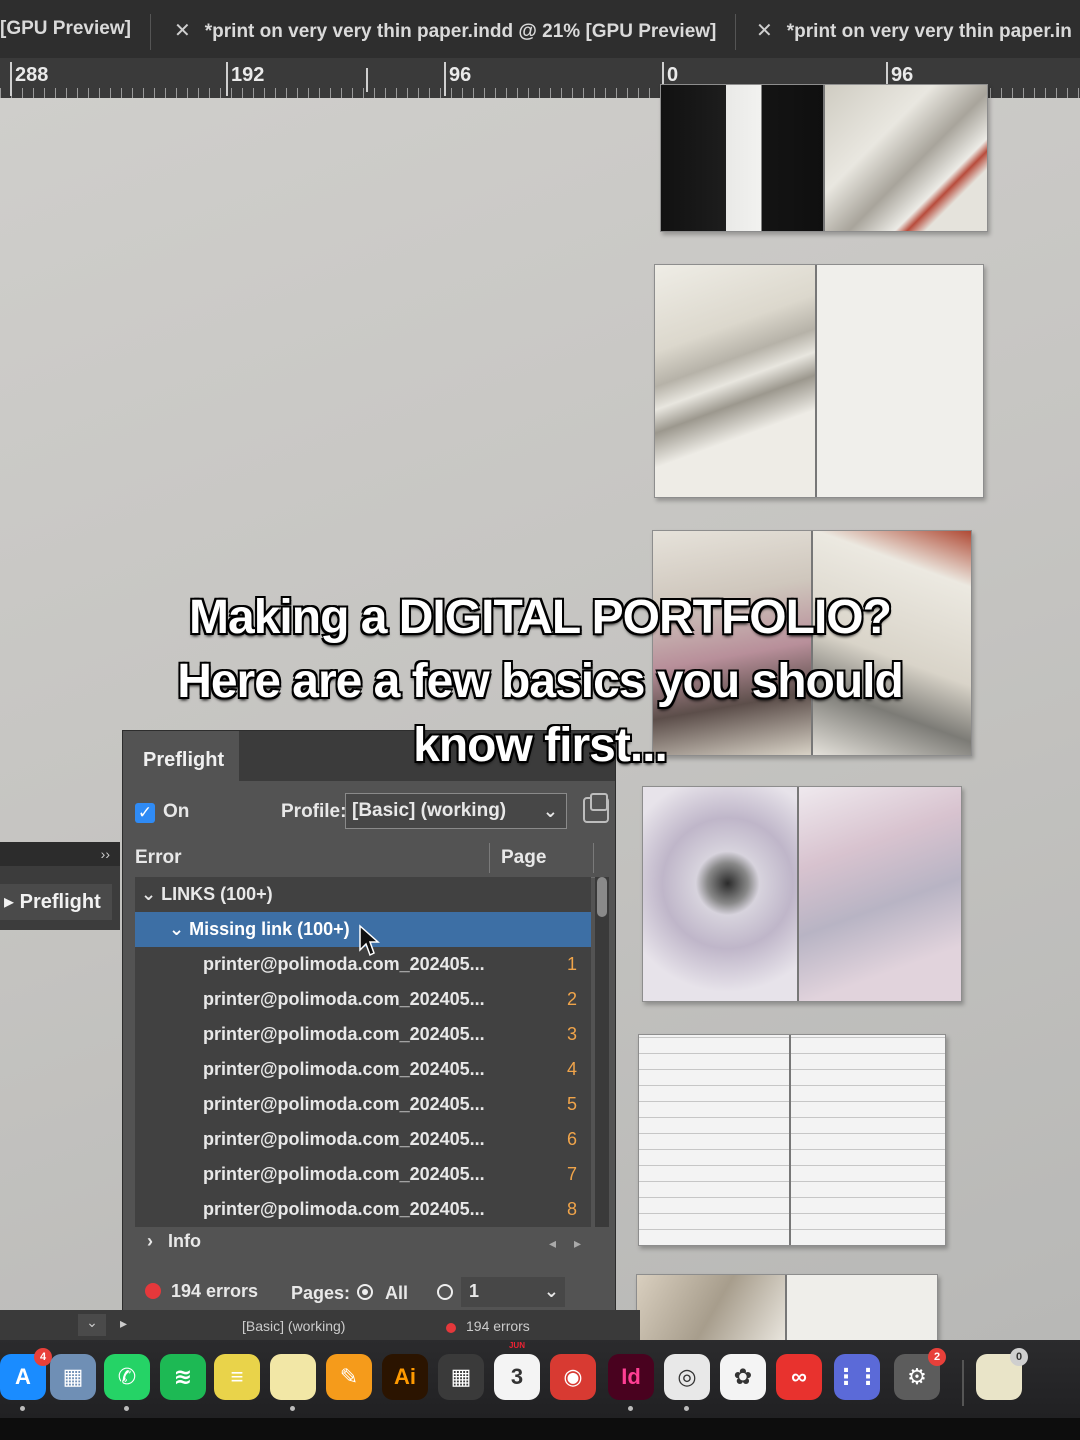 Image resolution: width=1080 pixels, height=1440 pixels. I want to click on pages-range-field: 1 ⌄, so click(513, 1292).